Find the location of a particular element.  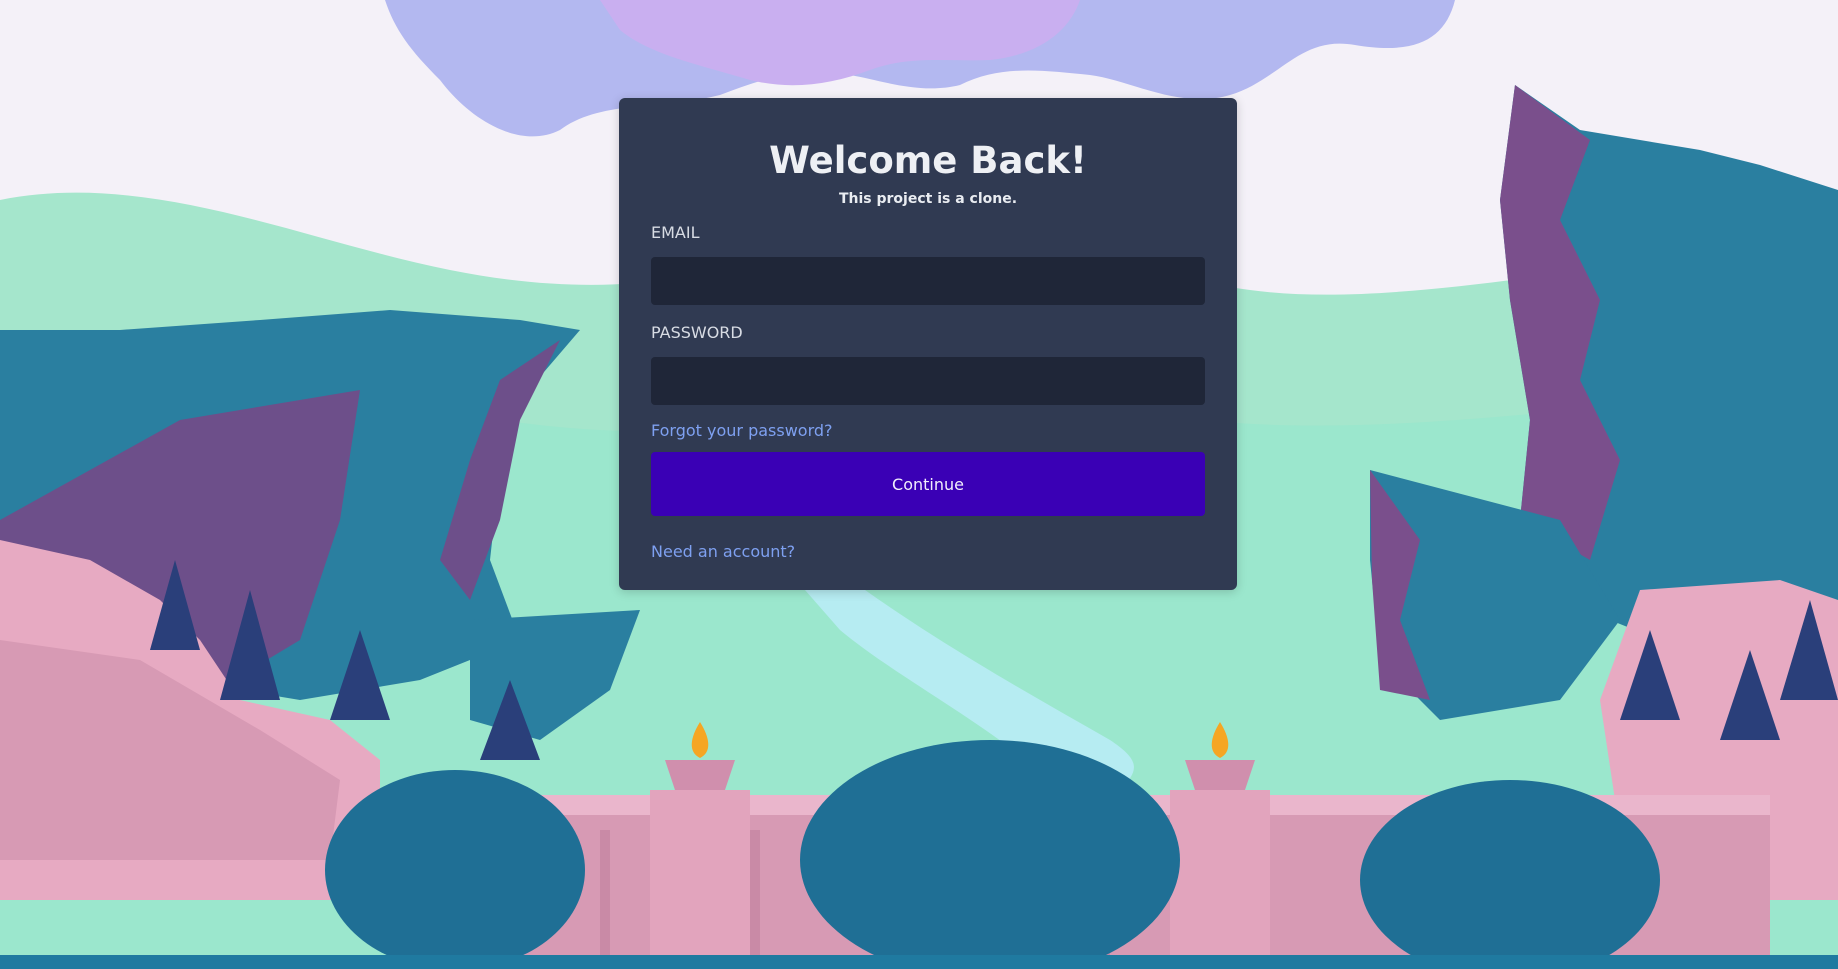

email-label: EMAIL is located at coordinates (675, 232).